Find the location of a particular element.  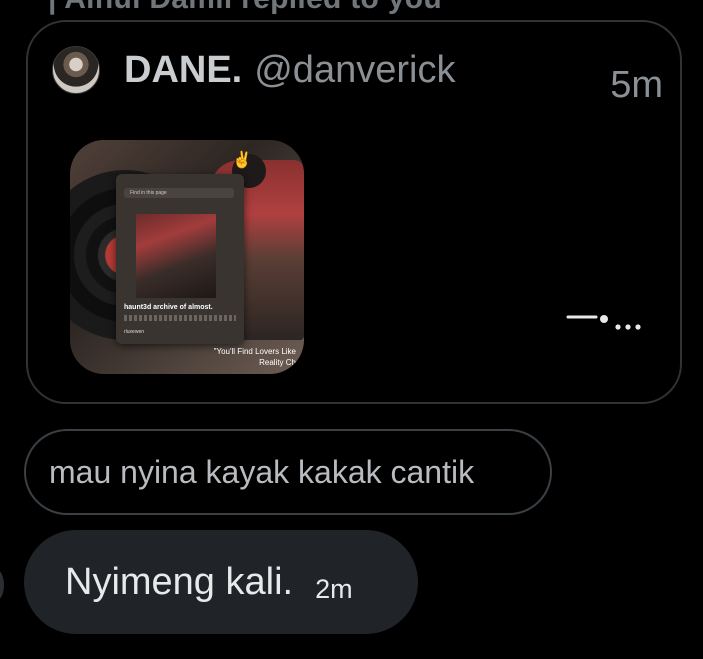

phone-subtitle-lines is located at coordinates (180, 318).